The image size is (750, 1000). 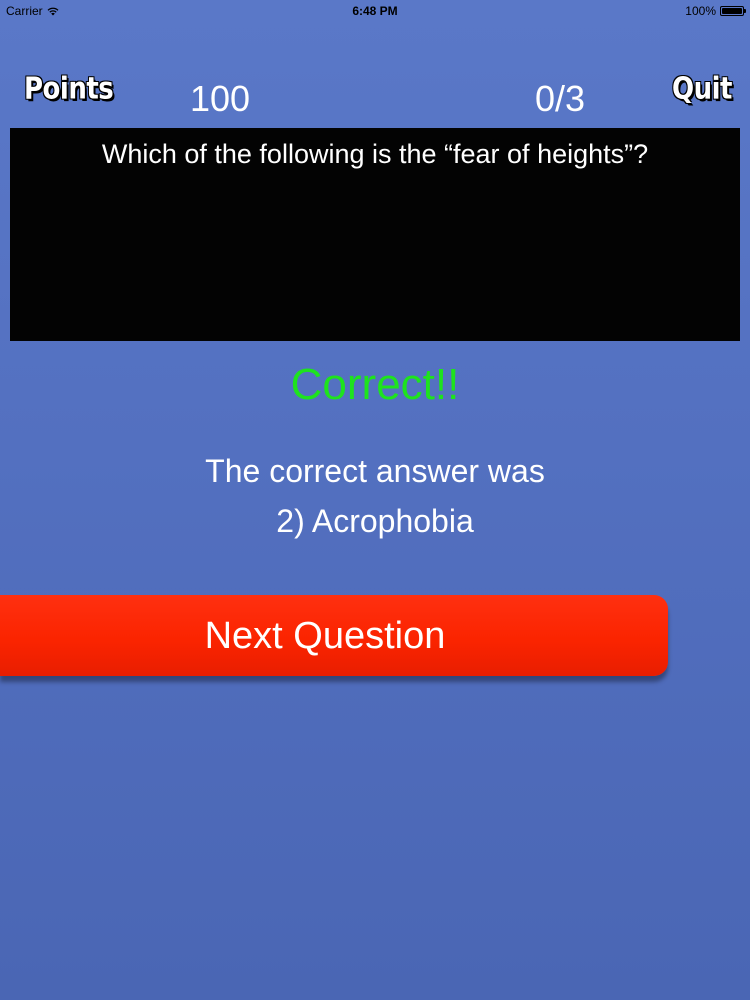 I want to click on status-time: 6:48 PM, so click(x=375, y=11).